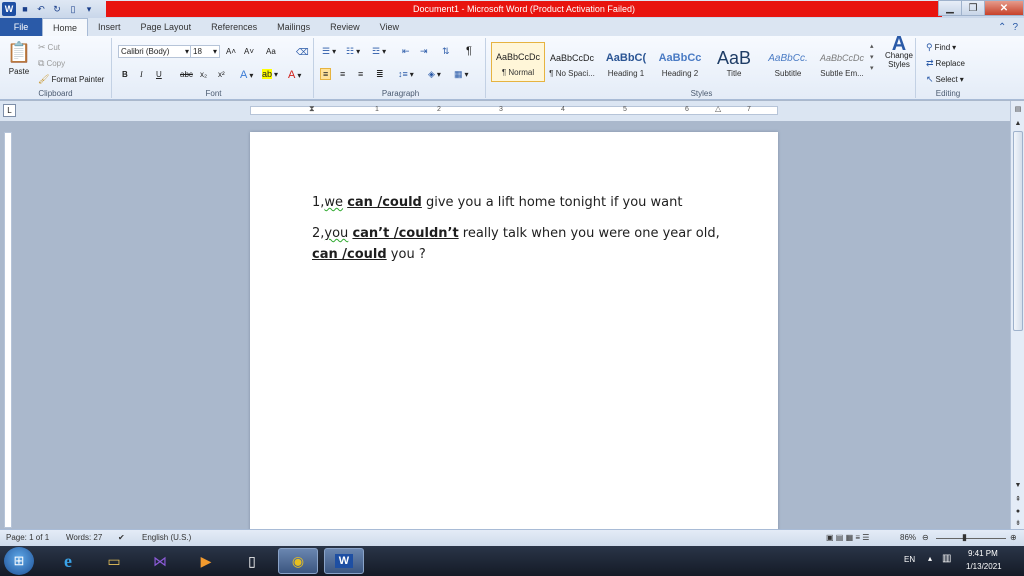 Image resolution: width=1024 pixels, height=576 pixels. Describe the element at coordinates (21, 27) in the screenshot. I see `tab-file: File` at that location.